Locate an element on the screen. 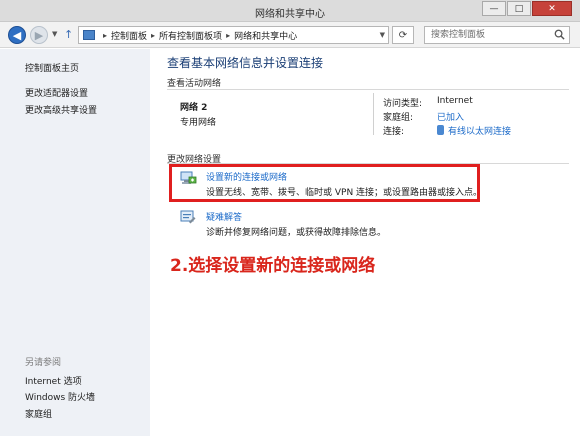  refresh-icon: ⟳ is located at coordinates (403, 35).